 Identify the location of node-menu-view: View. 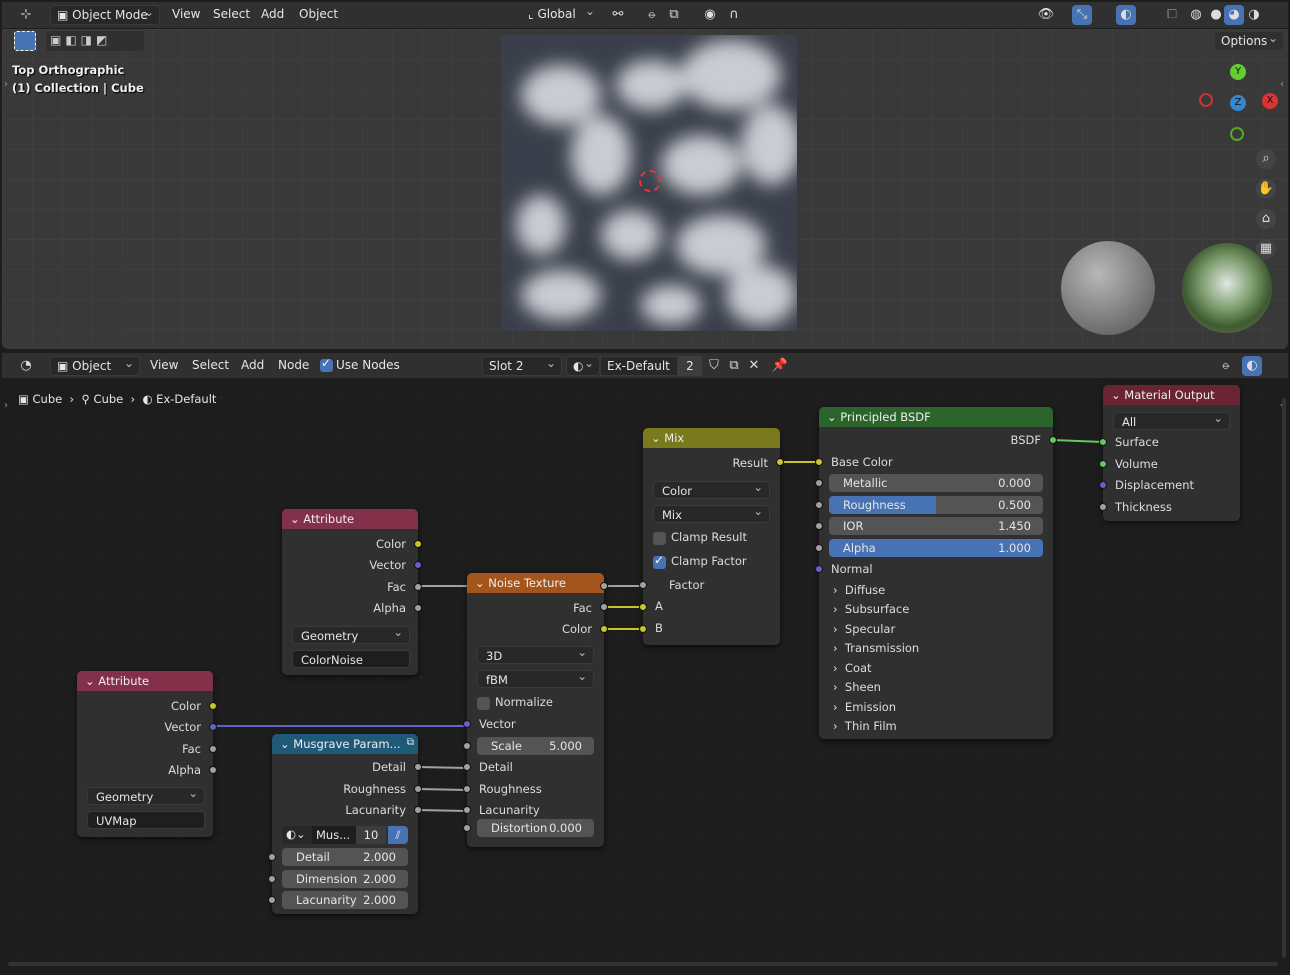
(164, 365).